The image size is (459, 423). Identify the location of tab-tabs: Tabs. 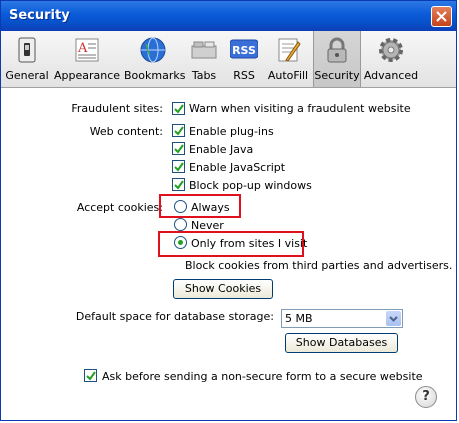
(204, 59).